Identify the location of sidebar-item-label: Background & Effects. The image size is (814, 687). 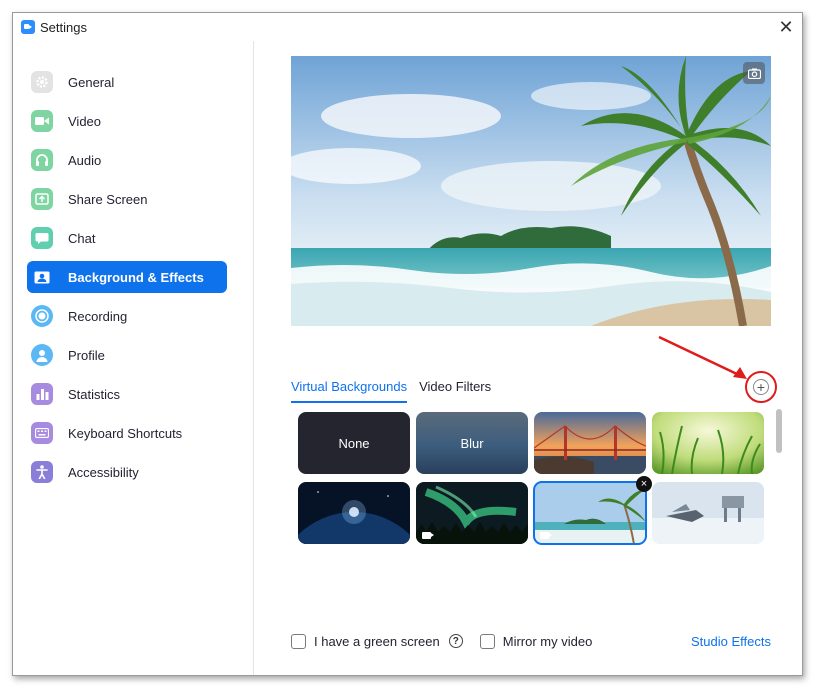
(136, 277).